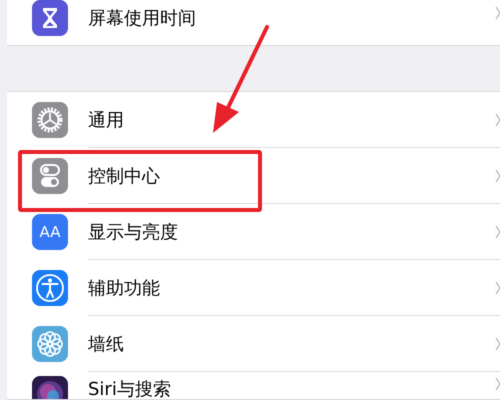 The image size is (500, 400). What do you see at coordinates (106, 120) in the screenshot?
I see `settings-item: 通用` at bounding box center [106, 120].